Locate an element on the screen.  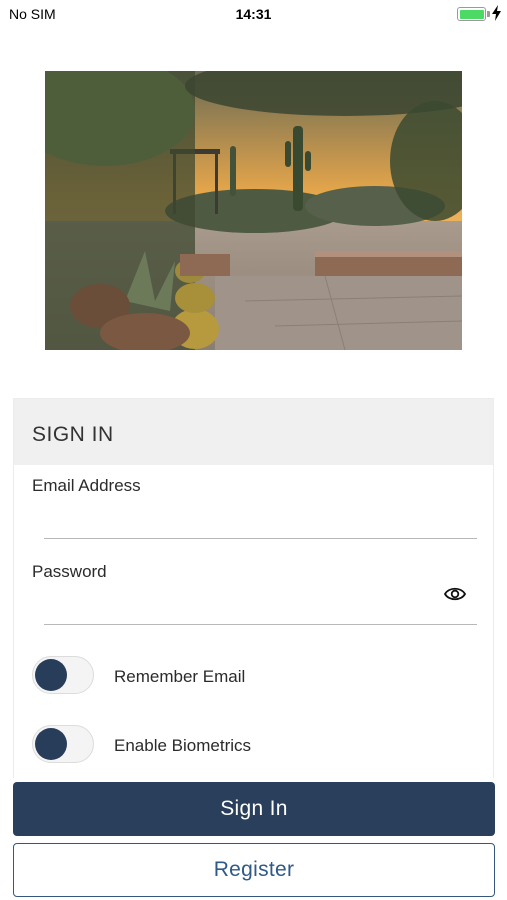
battery-tip is located at coordinates (488, 14).